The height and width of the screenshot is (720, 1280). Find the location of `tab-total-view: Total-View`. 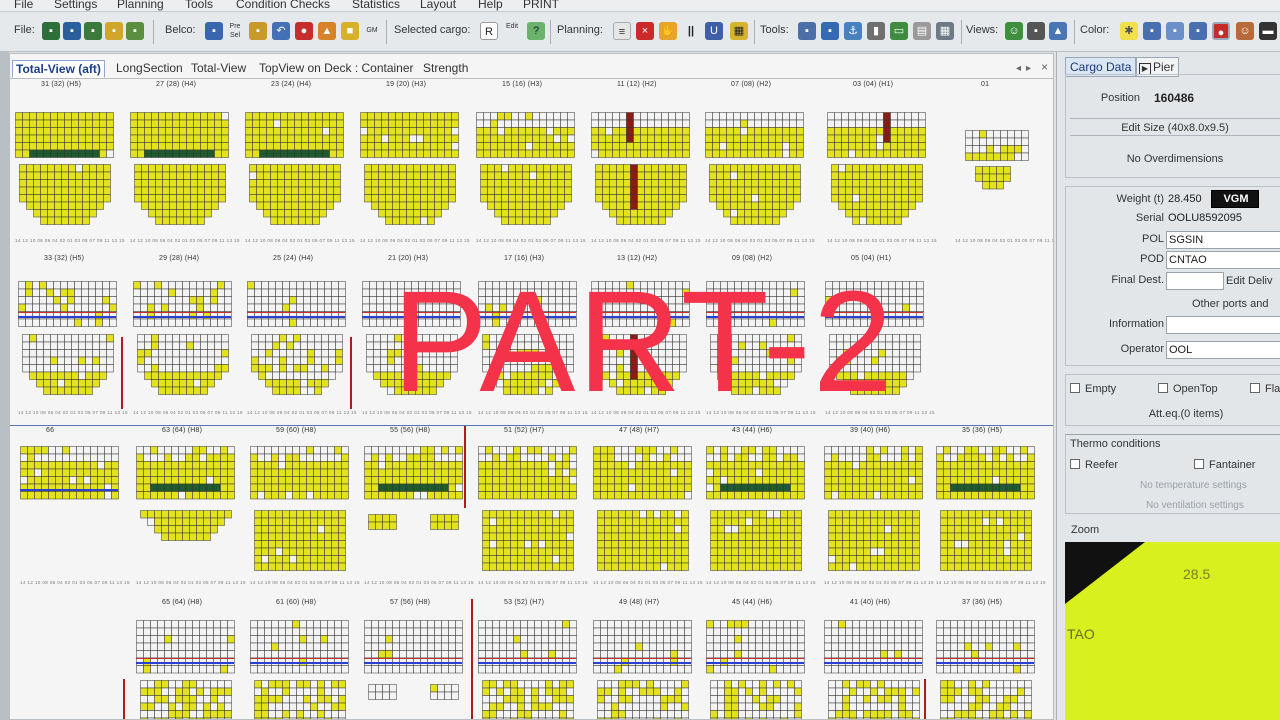

tab-total-view: Total-View is located at coordinates (218, 69).